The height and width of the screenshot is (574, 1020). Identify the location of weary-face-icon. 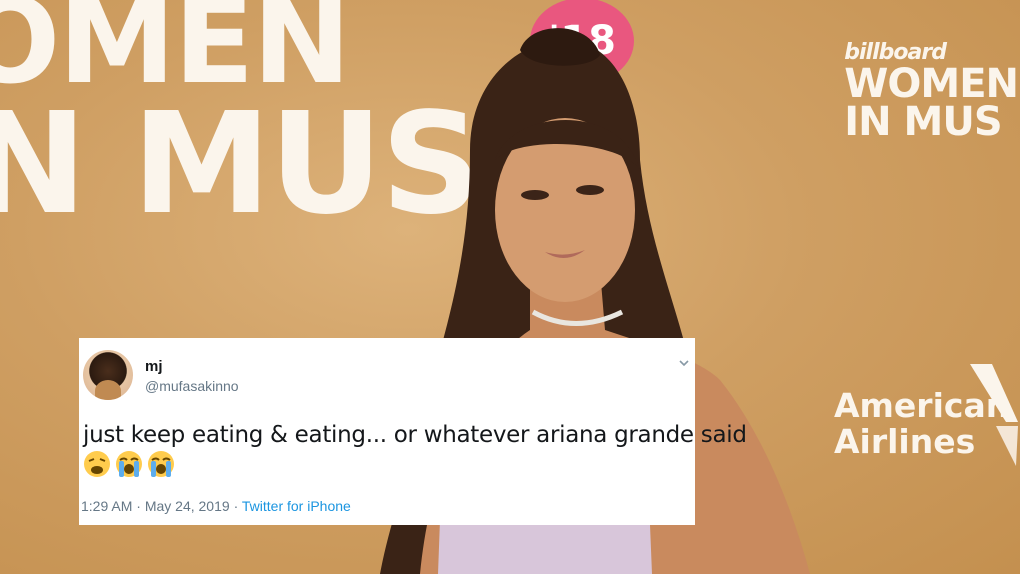
(97, 464).